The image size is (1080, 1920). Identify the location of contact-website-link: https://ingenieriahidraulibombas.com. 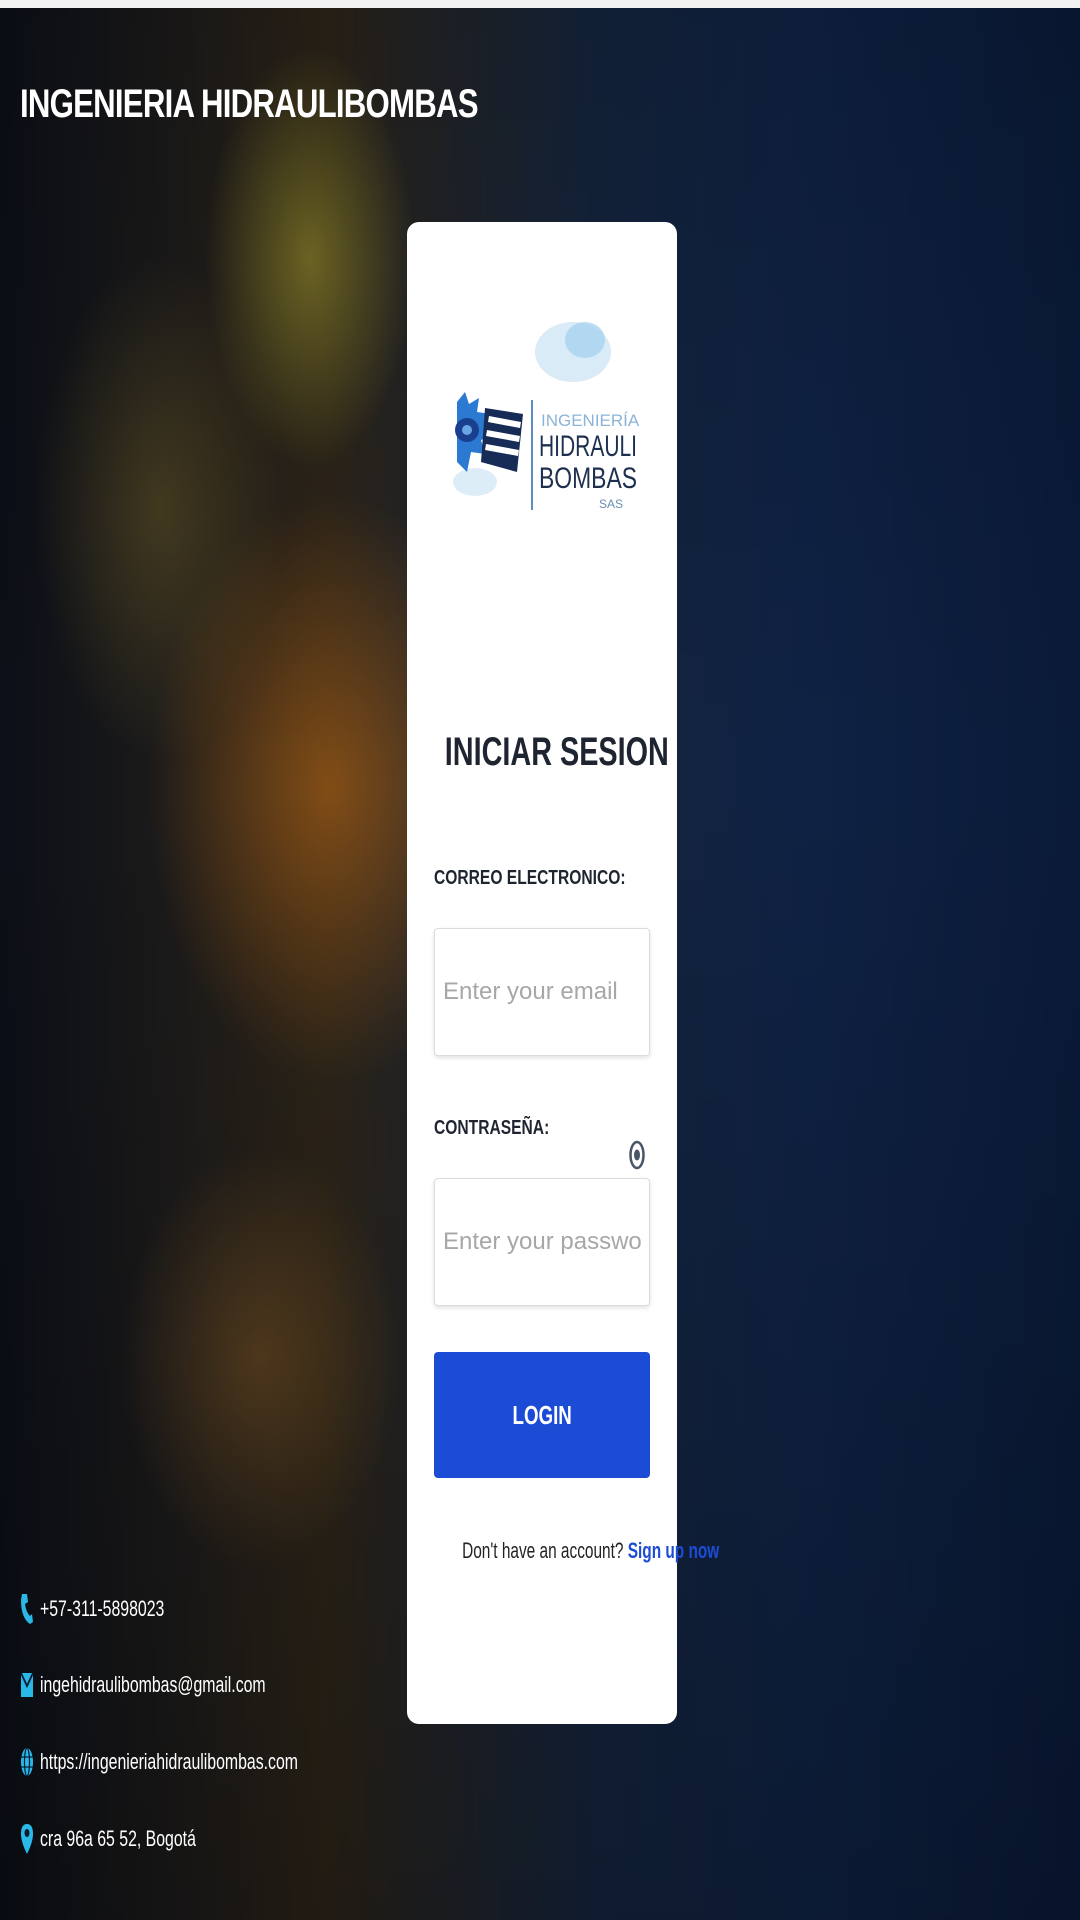
(169, 1762).